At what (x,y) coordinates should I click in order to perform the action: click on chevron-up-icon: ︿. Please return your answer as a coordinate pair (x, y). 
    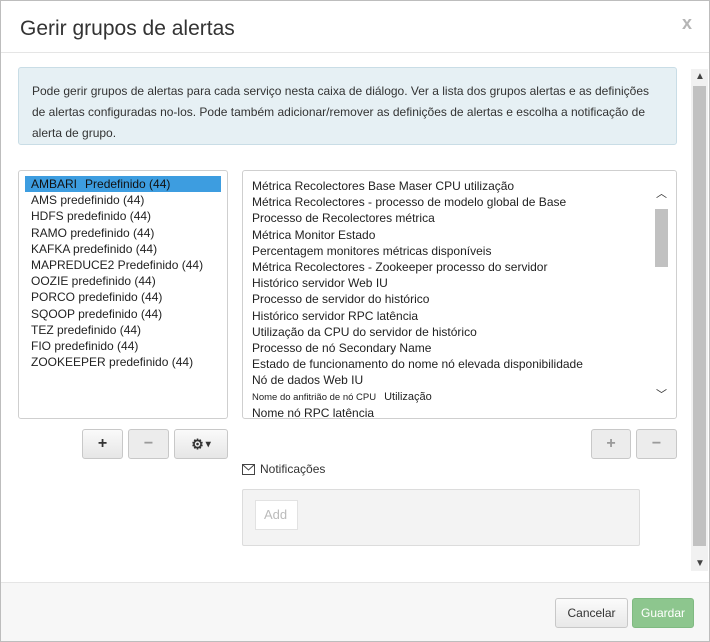
    Looking at the image, I should click on (661, 193).